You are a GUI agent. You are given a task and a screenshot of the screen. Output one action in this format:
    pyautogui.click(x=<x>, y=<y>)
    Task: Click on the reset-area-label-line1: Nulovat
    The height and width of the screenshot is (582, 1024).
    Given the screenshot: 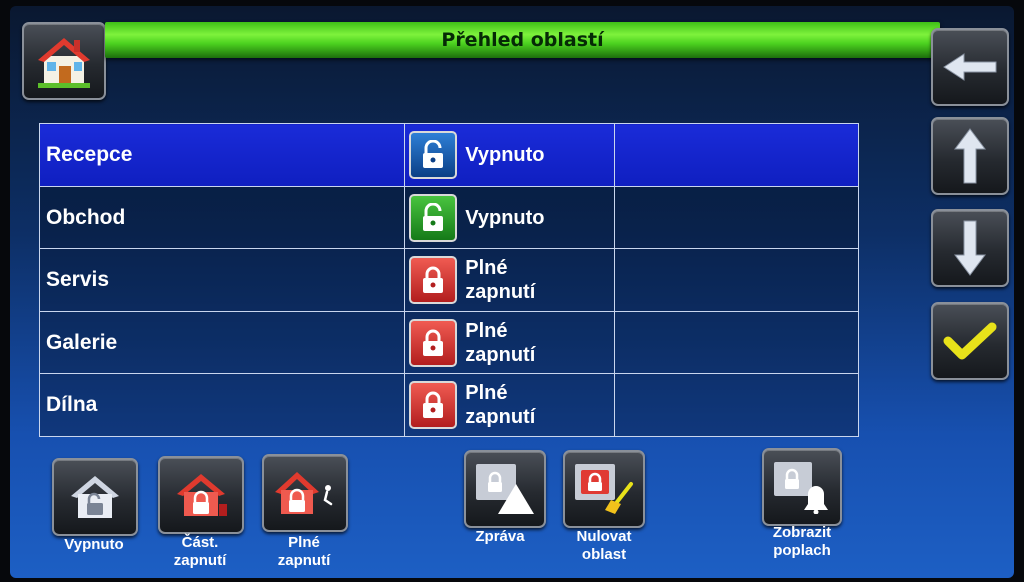 What is the action you would take?
    pyautogui.click(x=604, y=536)
    